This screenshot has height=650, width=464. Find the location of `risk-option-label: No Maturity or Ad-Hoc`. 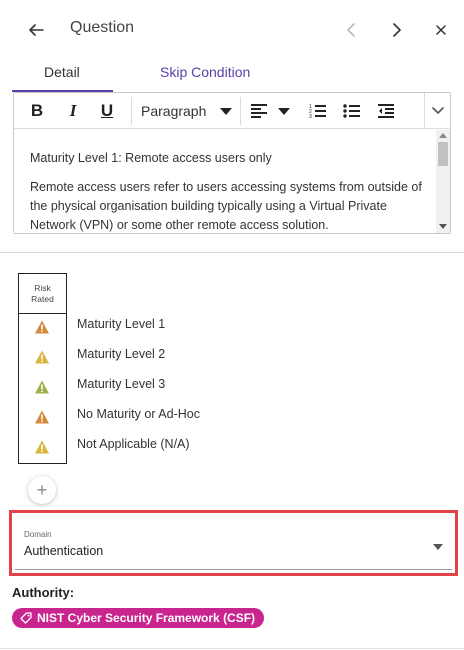

risk-option-label: No Maturity or Ad-Hoc is located at coordinates (138, 414).